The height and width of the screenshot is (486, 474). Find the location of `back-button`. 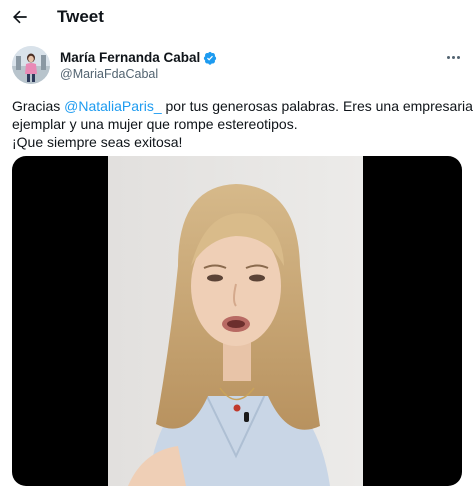

back-button is located at coordinates (20, 17).